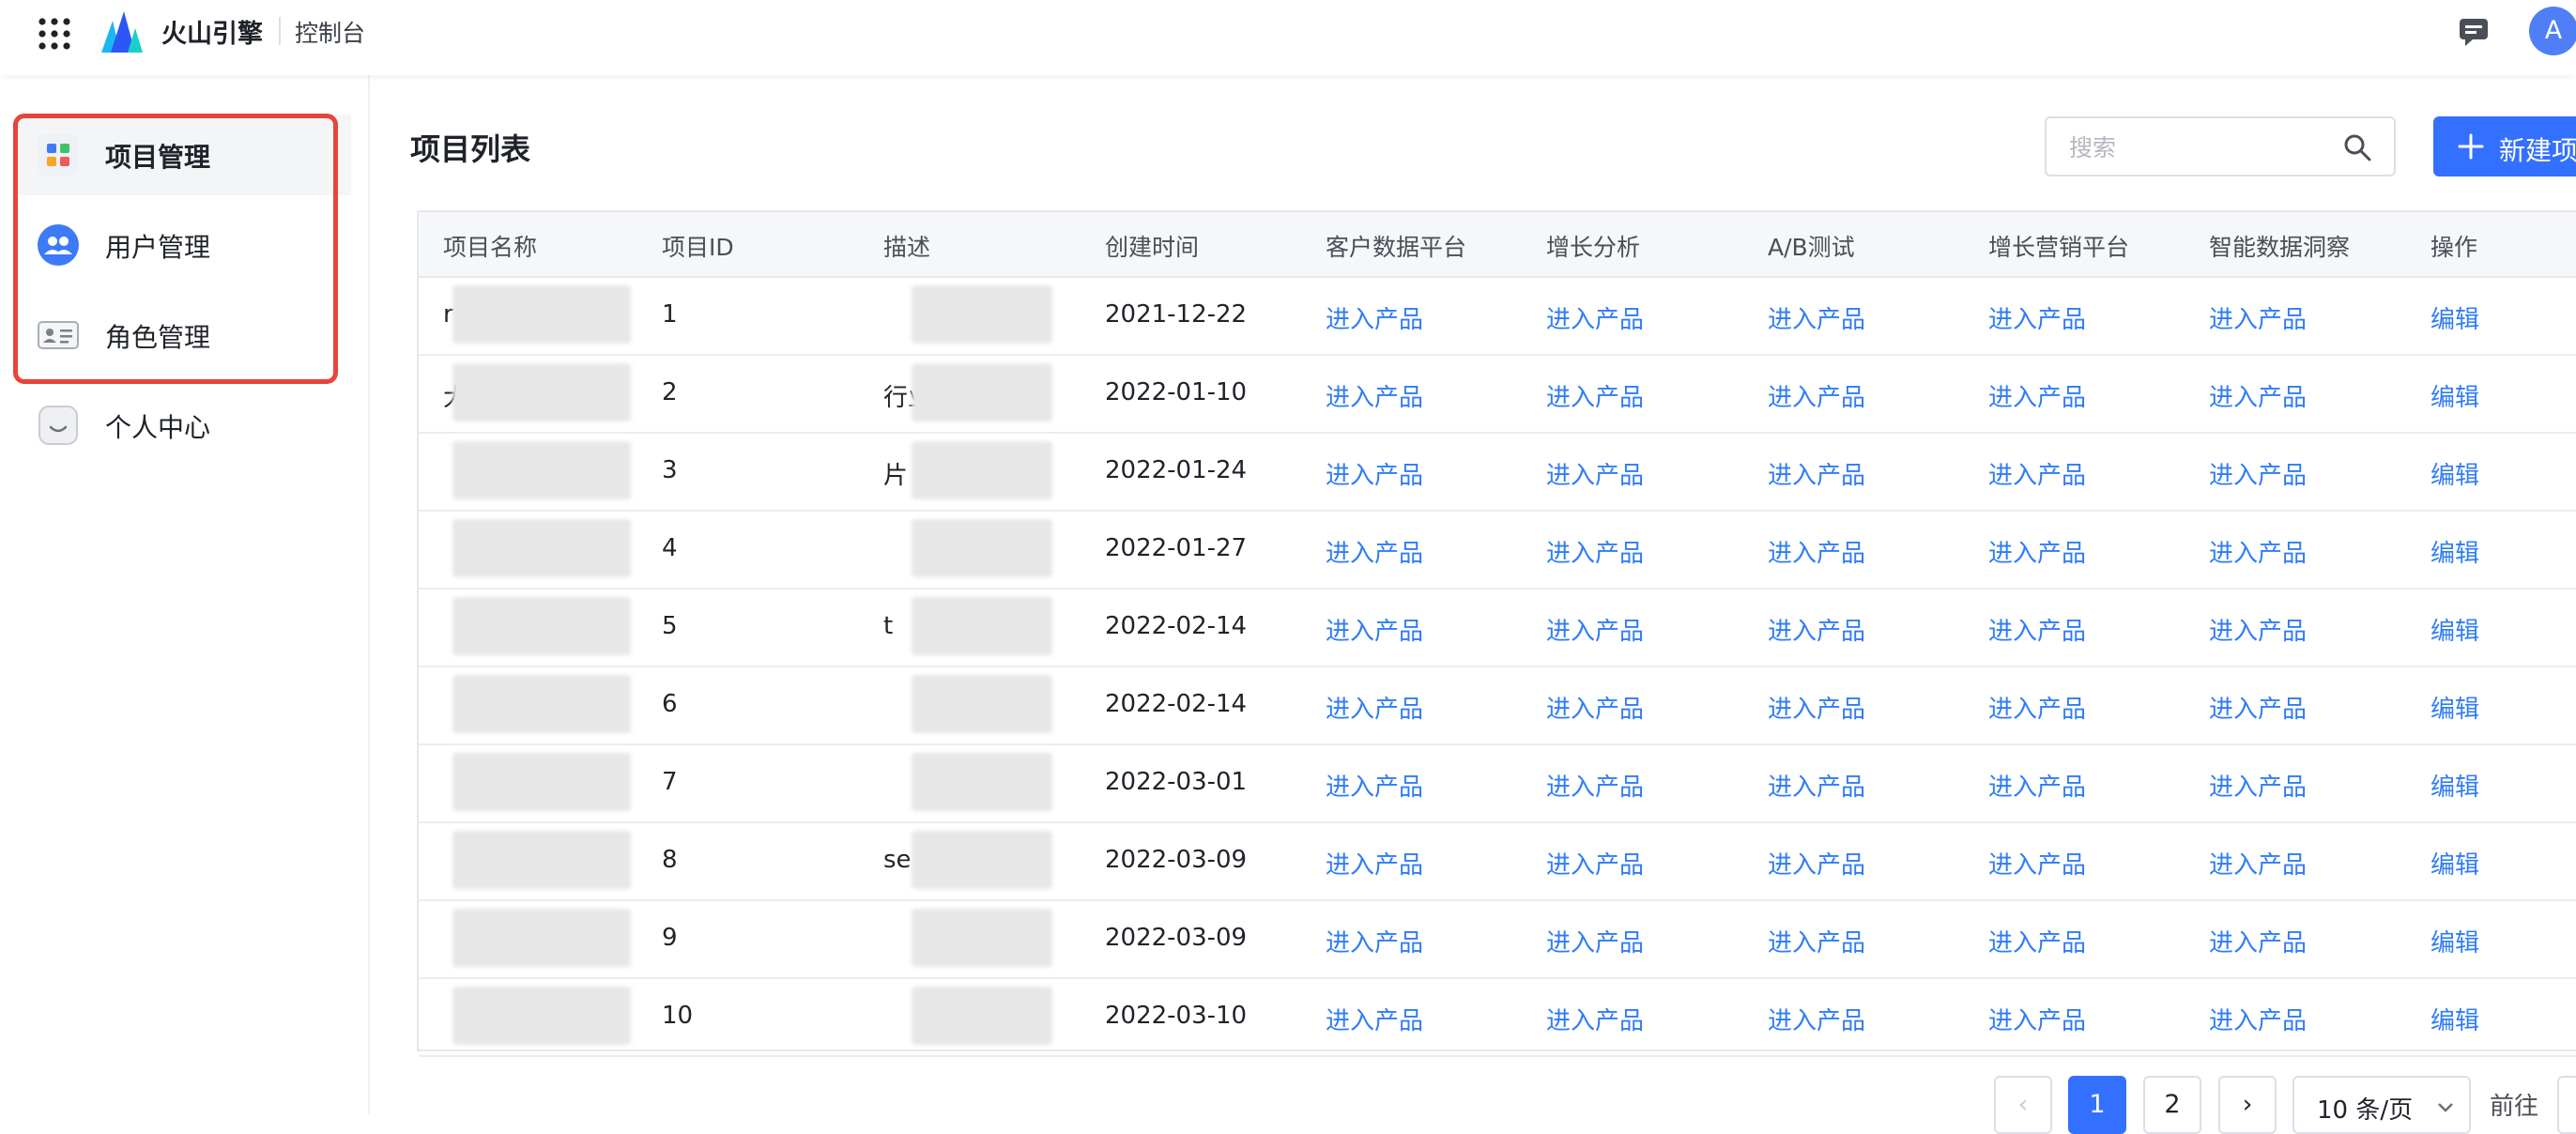 The width and height of the screenshot is (2576, 1134). Describe the element at coordinates (2567, 1105) in the screenshot. I see `goto-page-input` at that location.